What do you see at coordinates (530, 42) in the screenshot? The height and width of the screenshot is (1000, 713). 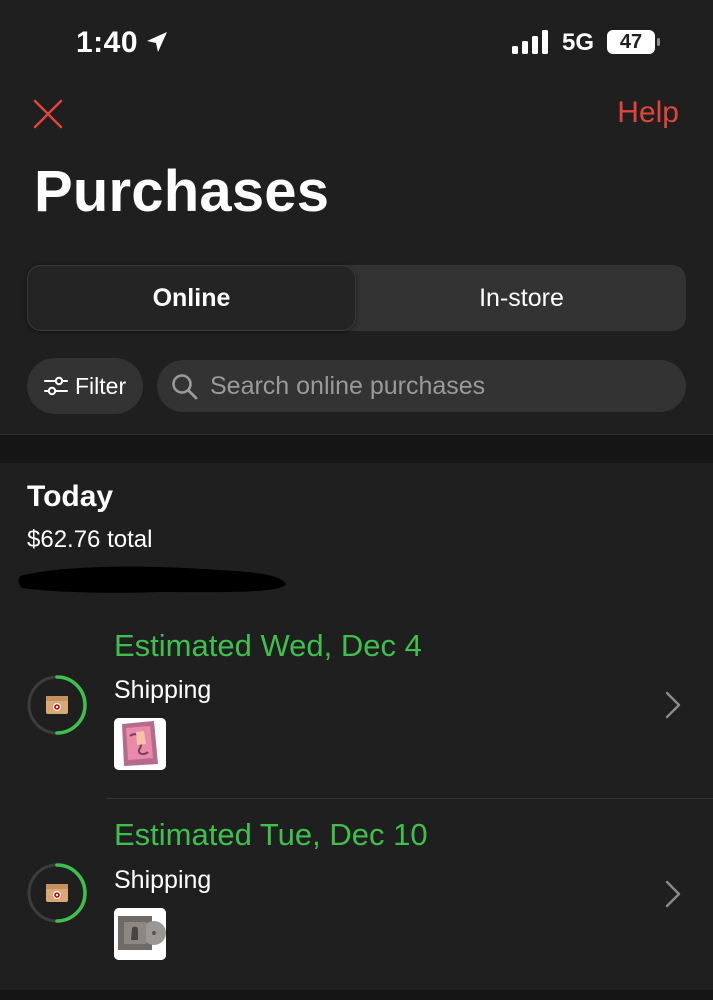 I see `cellular-signal-icon` at bounding box center [530, 42].